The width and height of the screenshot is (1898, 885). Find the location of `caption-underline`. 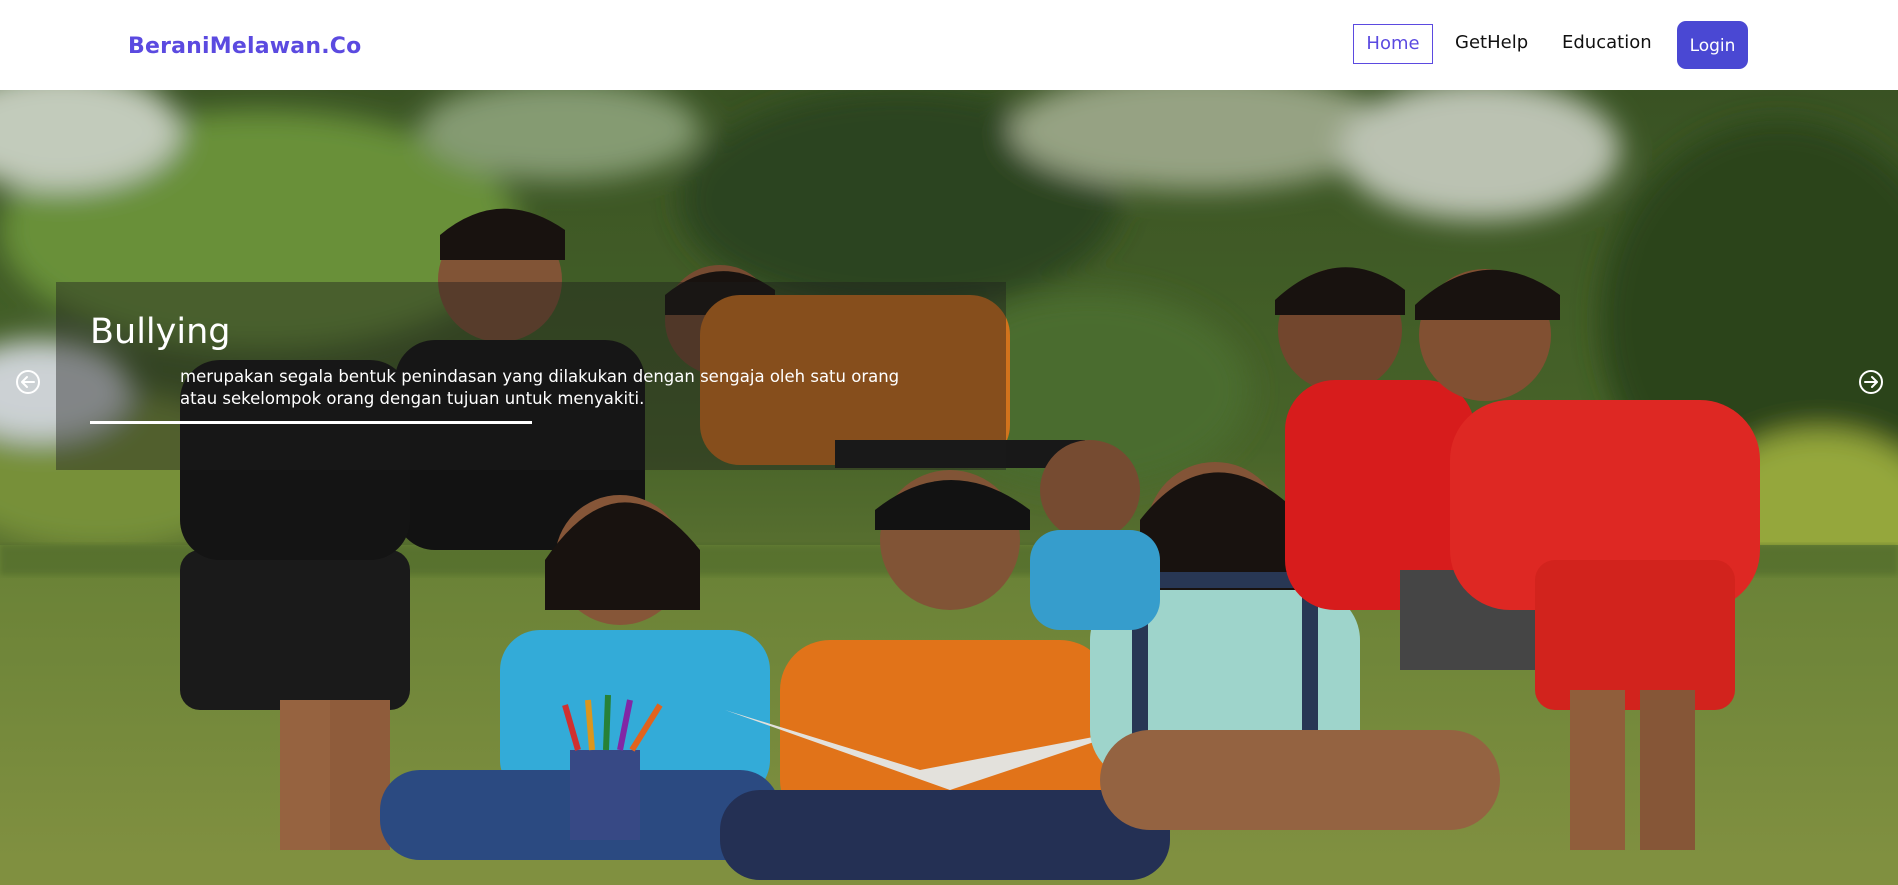

caption-underline is located at coordinates (311, 422).